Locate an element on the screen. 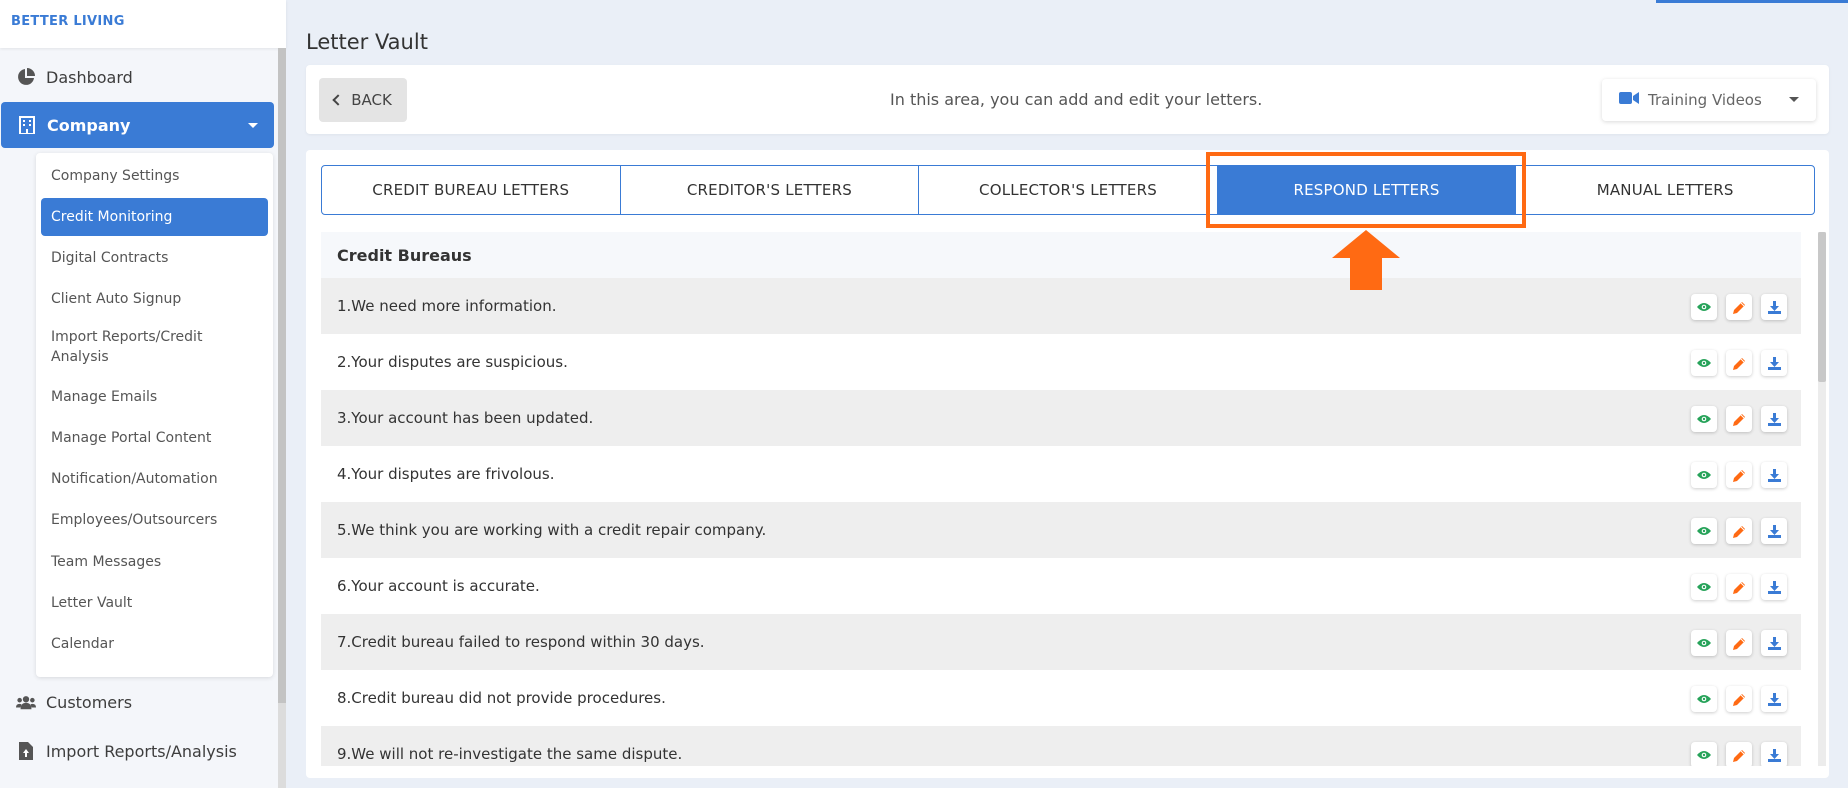  sidebar-scrollbar-thumb is located at coordinates (282, 375).